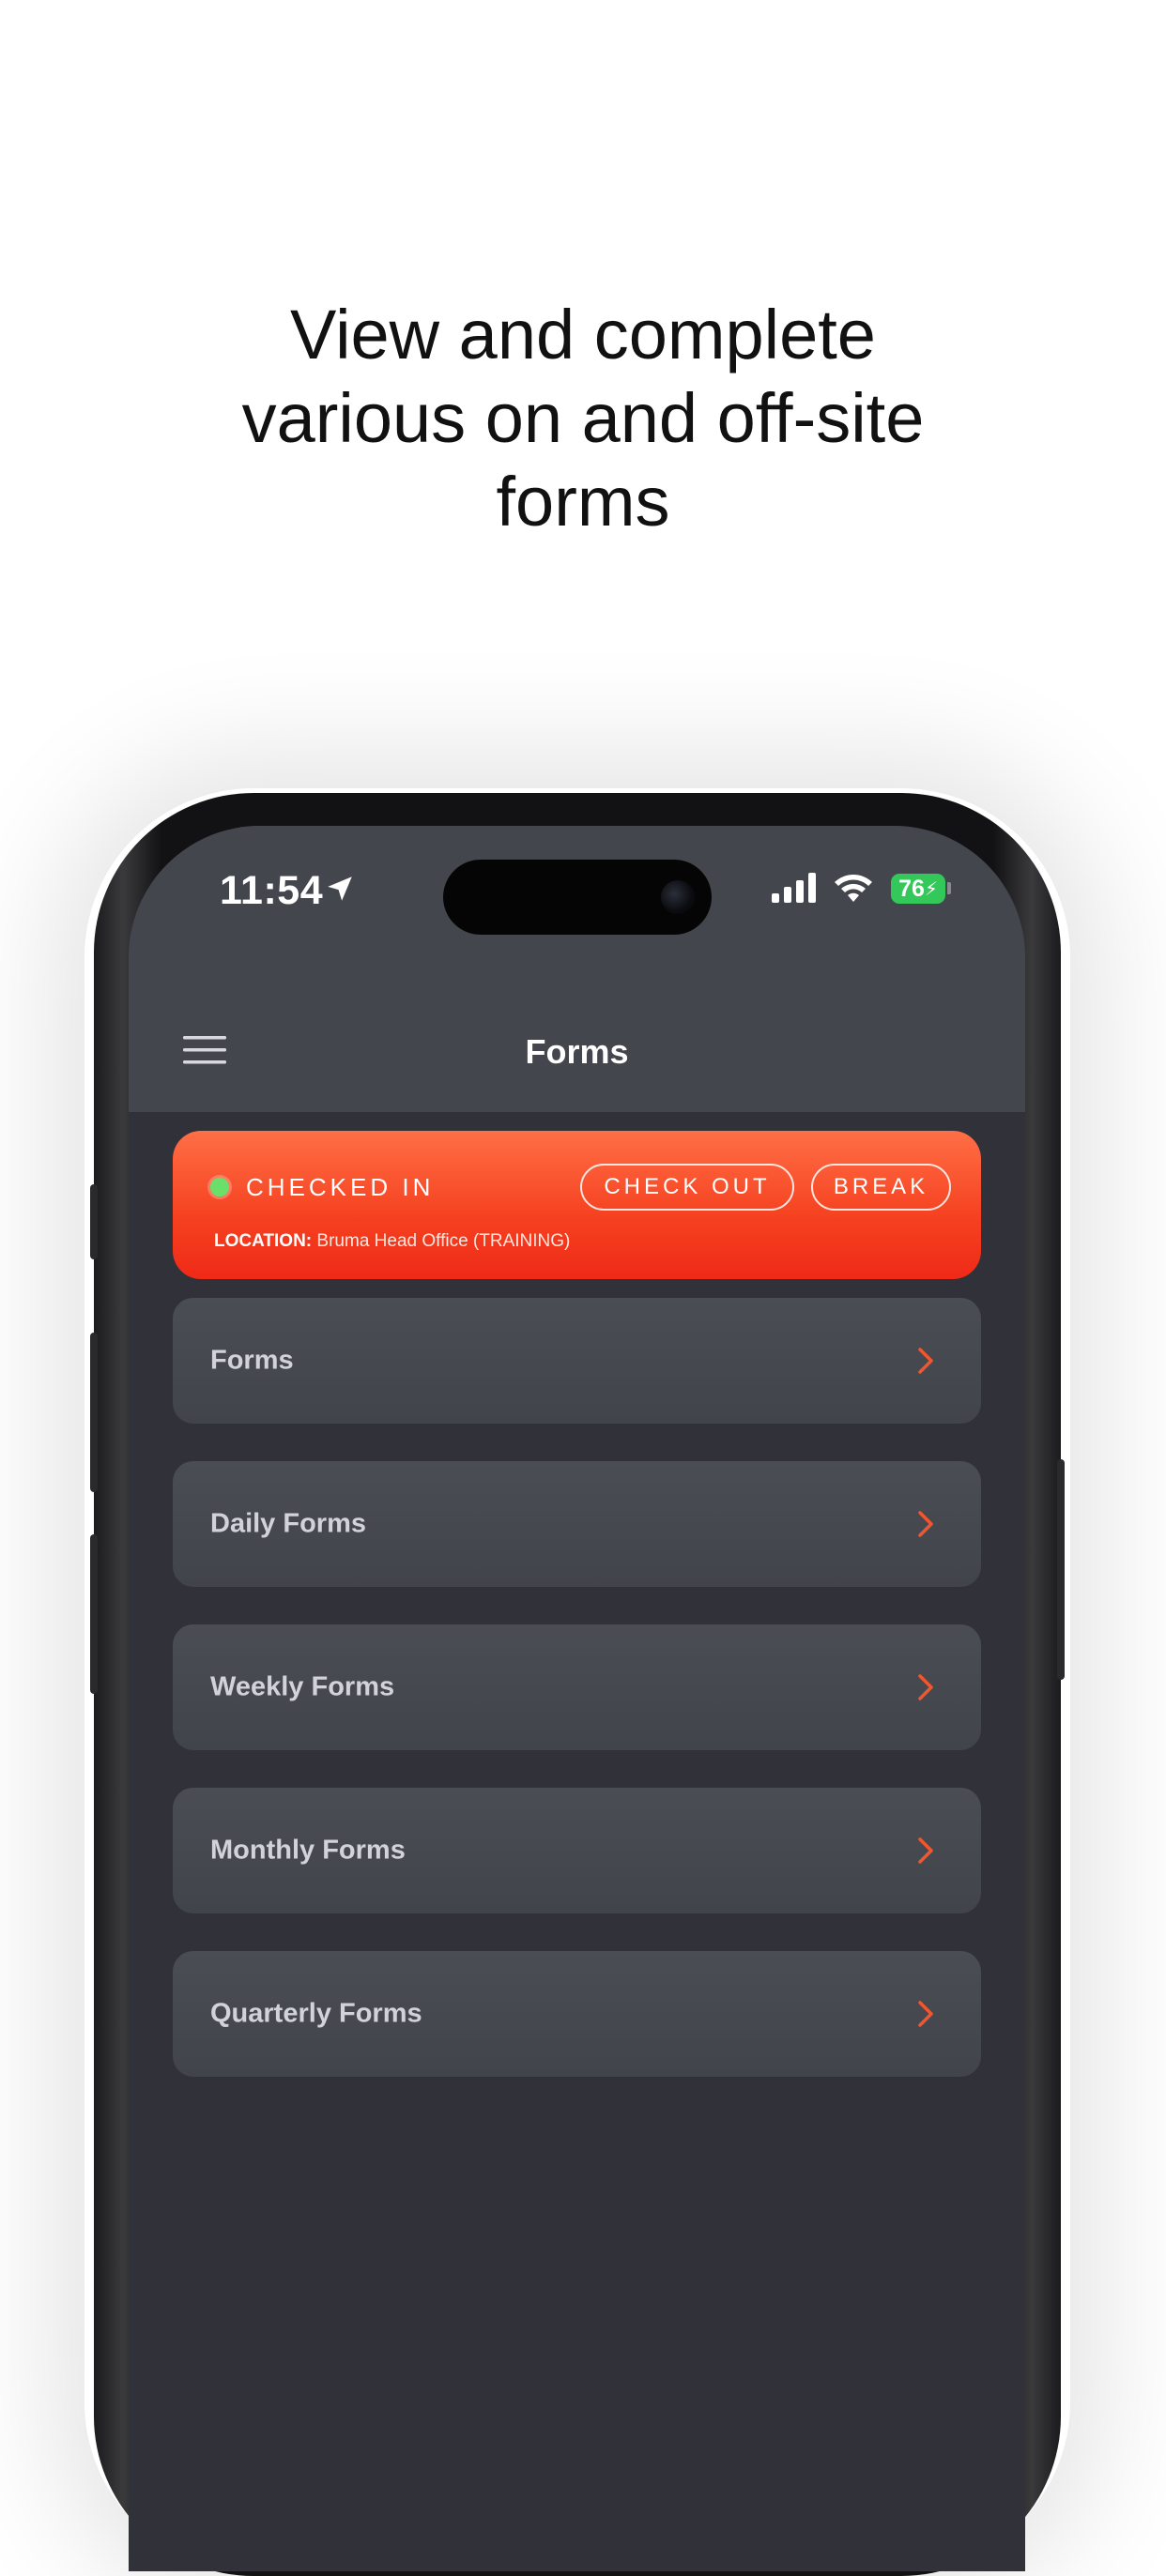 Image resolution: width=1166 pixels, height=2576 pixels. What do you see at coordinates (794, 888) in the screenshot?
I see `signal-icon` at bounding box center [794, 888].